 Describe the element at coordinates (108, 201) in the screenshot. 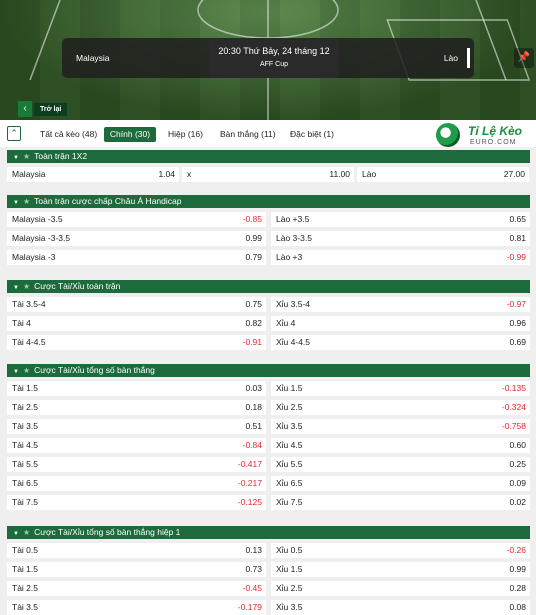

I see `section-title: Toàn trận cược chấp Châu Á Handicap` at that location.